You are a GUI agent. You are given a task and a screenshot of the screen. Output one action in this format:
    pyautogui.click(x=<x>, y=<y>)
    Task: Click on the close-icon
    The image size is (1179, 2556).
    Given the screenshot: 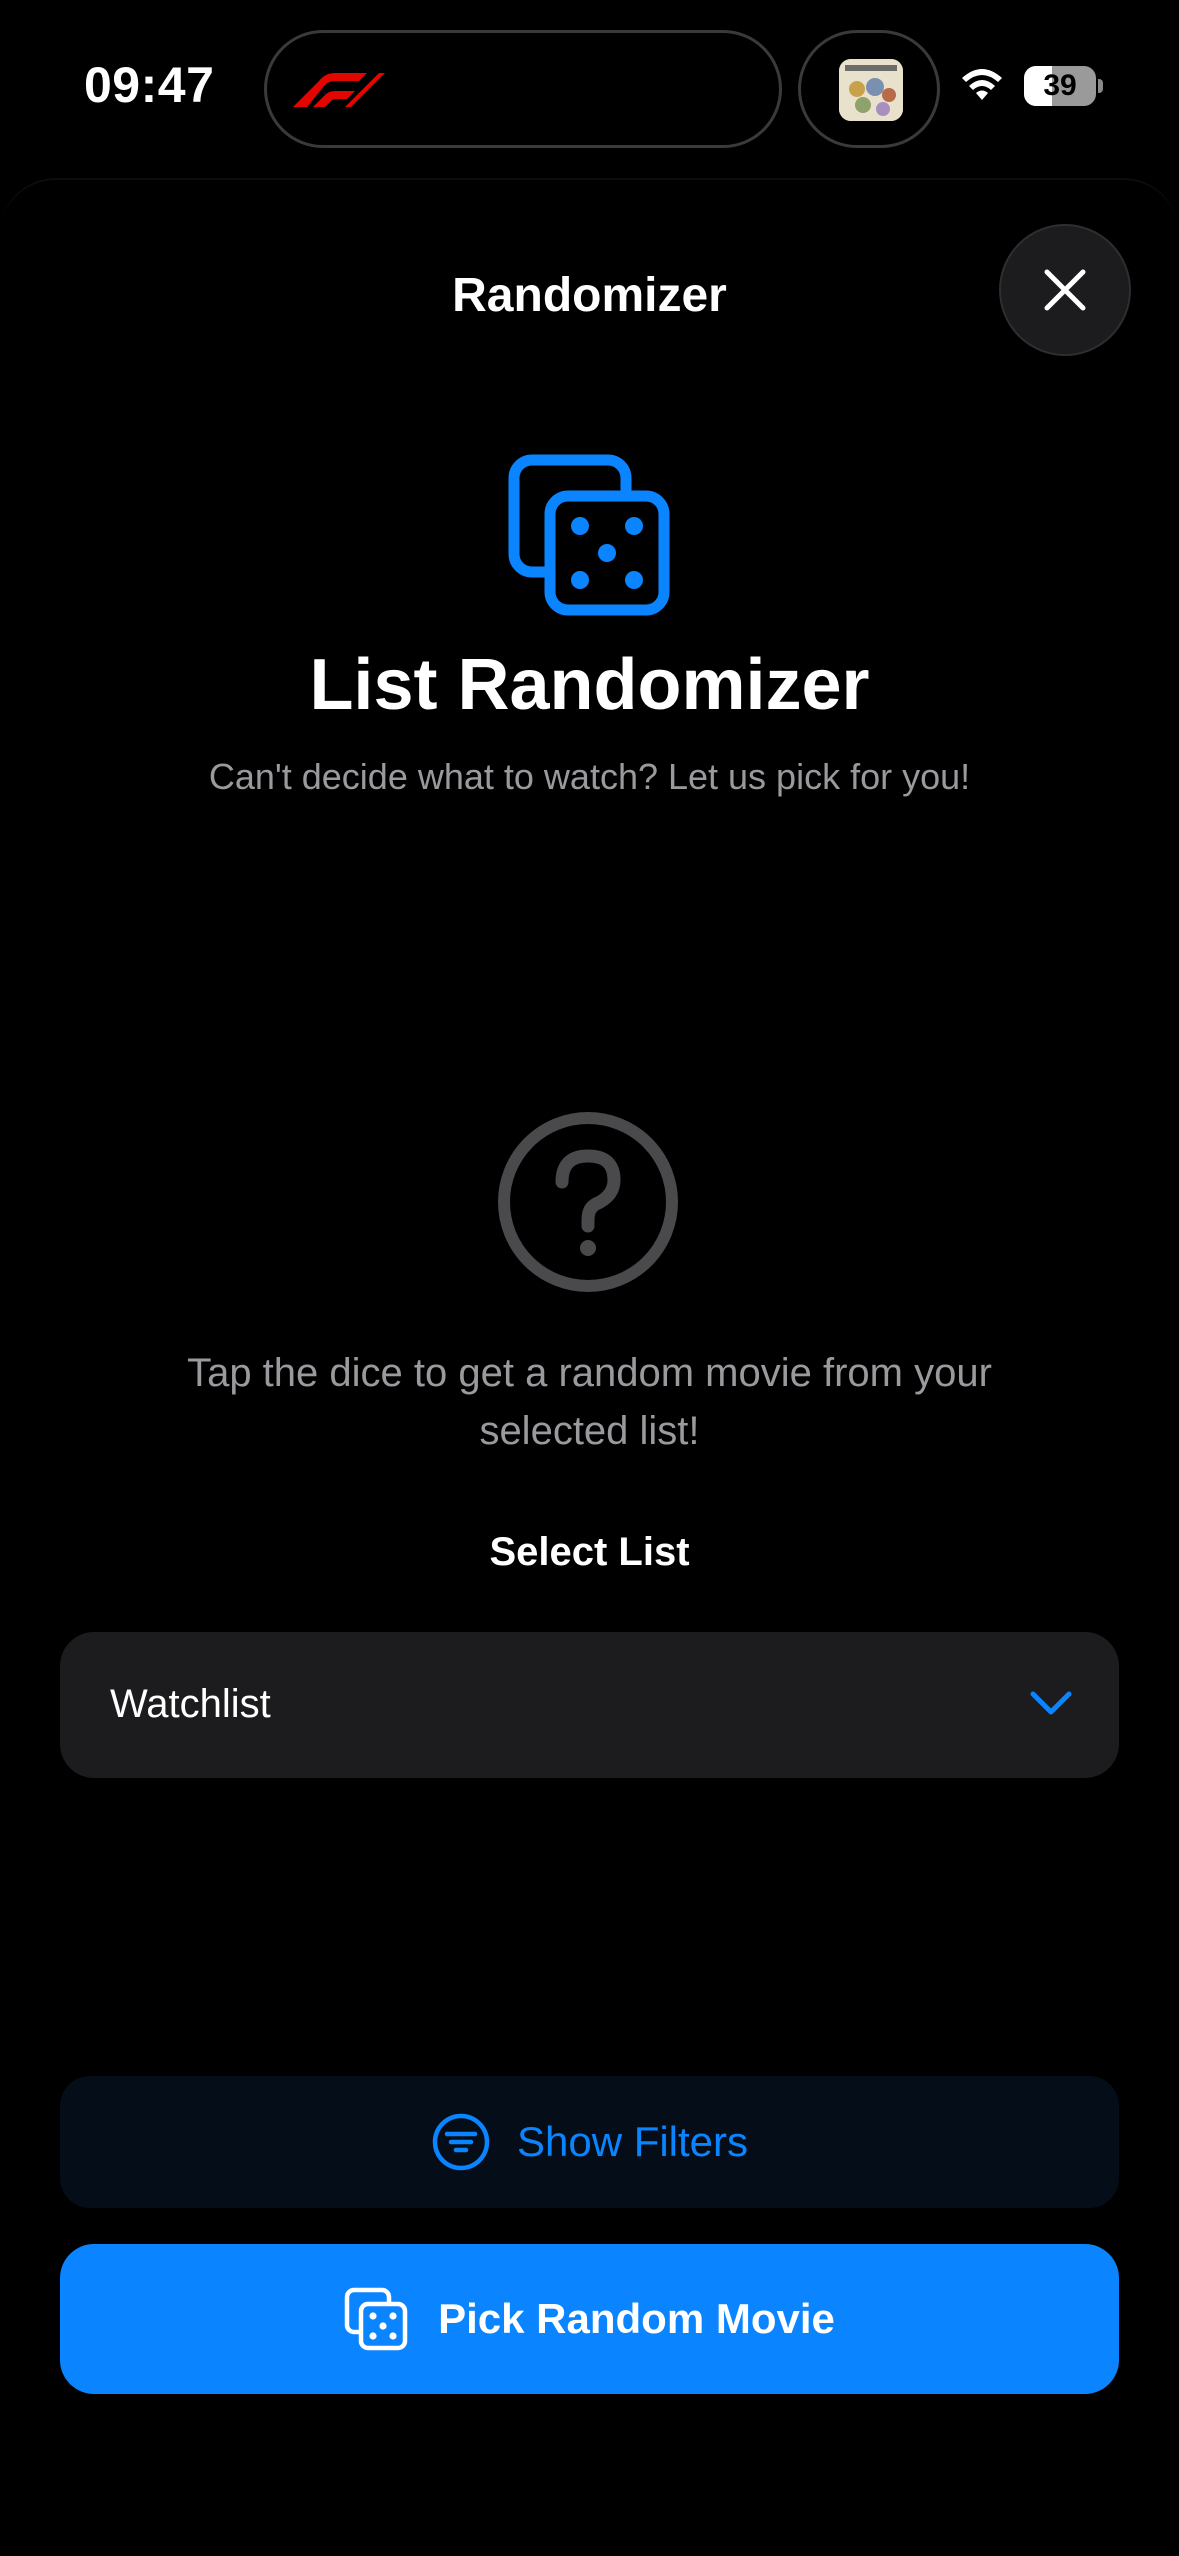 What is the action you would take?
    pyautogui.click(x=1065, y=290)
    